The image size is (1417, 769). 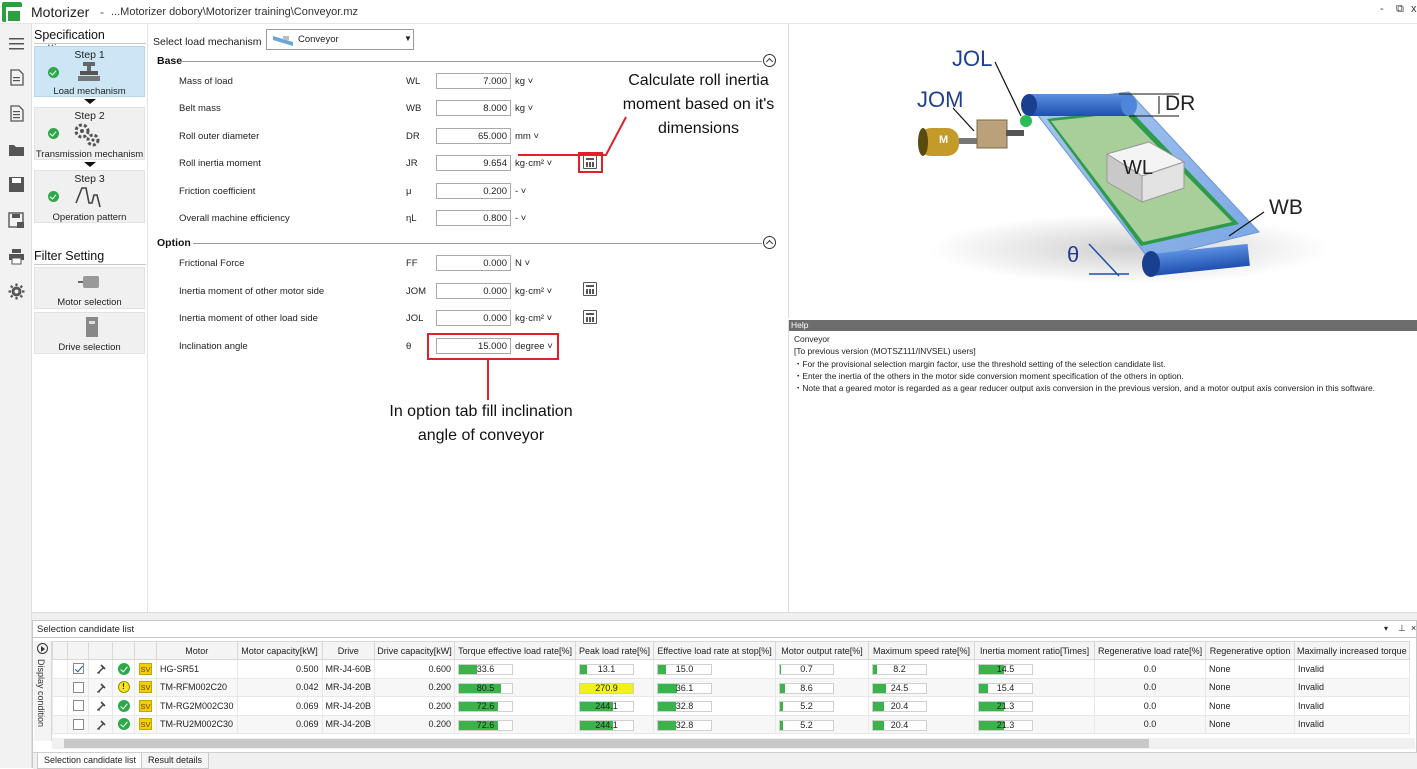 I want to click on column-header: Maximum speed rate[%], so click(x=922, y=650).